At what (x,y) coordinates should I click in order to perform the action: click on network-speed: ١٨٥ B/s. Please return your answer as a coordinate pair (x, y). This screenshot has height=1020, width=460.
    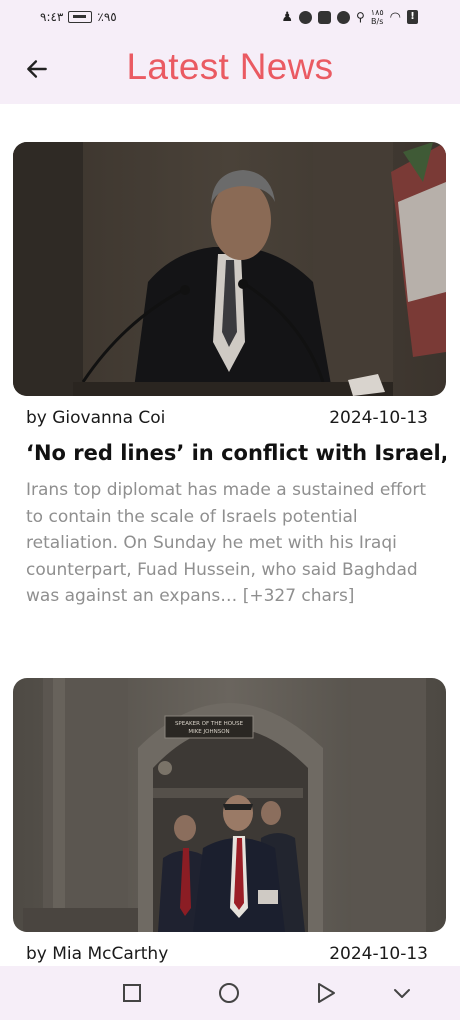
    Looking at the image, I should click on (377, 17).